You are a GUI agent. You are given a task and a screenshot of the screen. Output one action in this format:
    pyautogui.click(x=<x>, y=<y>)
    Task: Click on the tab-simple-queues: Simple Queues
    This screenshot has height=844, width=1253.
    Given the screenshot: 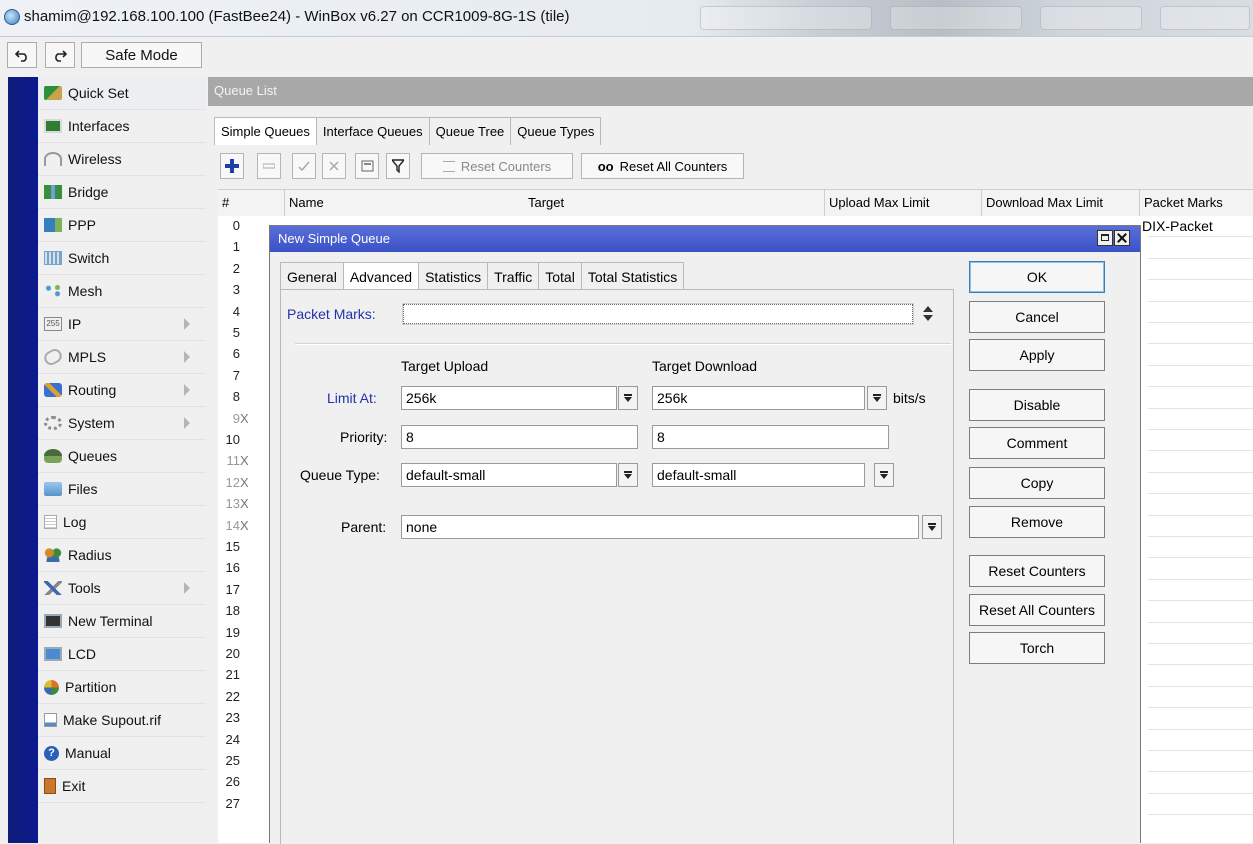 What is the action you would take?
    pyautogui.click(x=265, y=131)
    